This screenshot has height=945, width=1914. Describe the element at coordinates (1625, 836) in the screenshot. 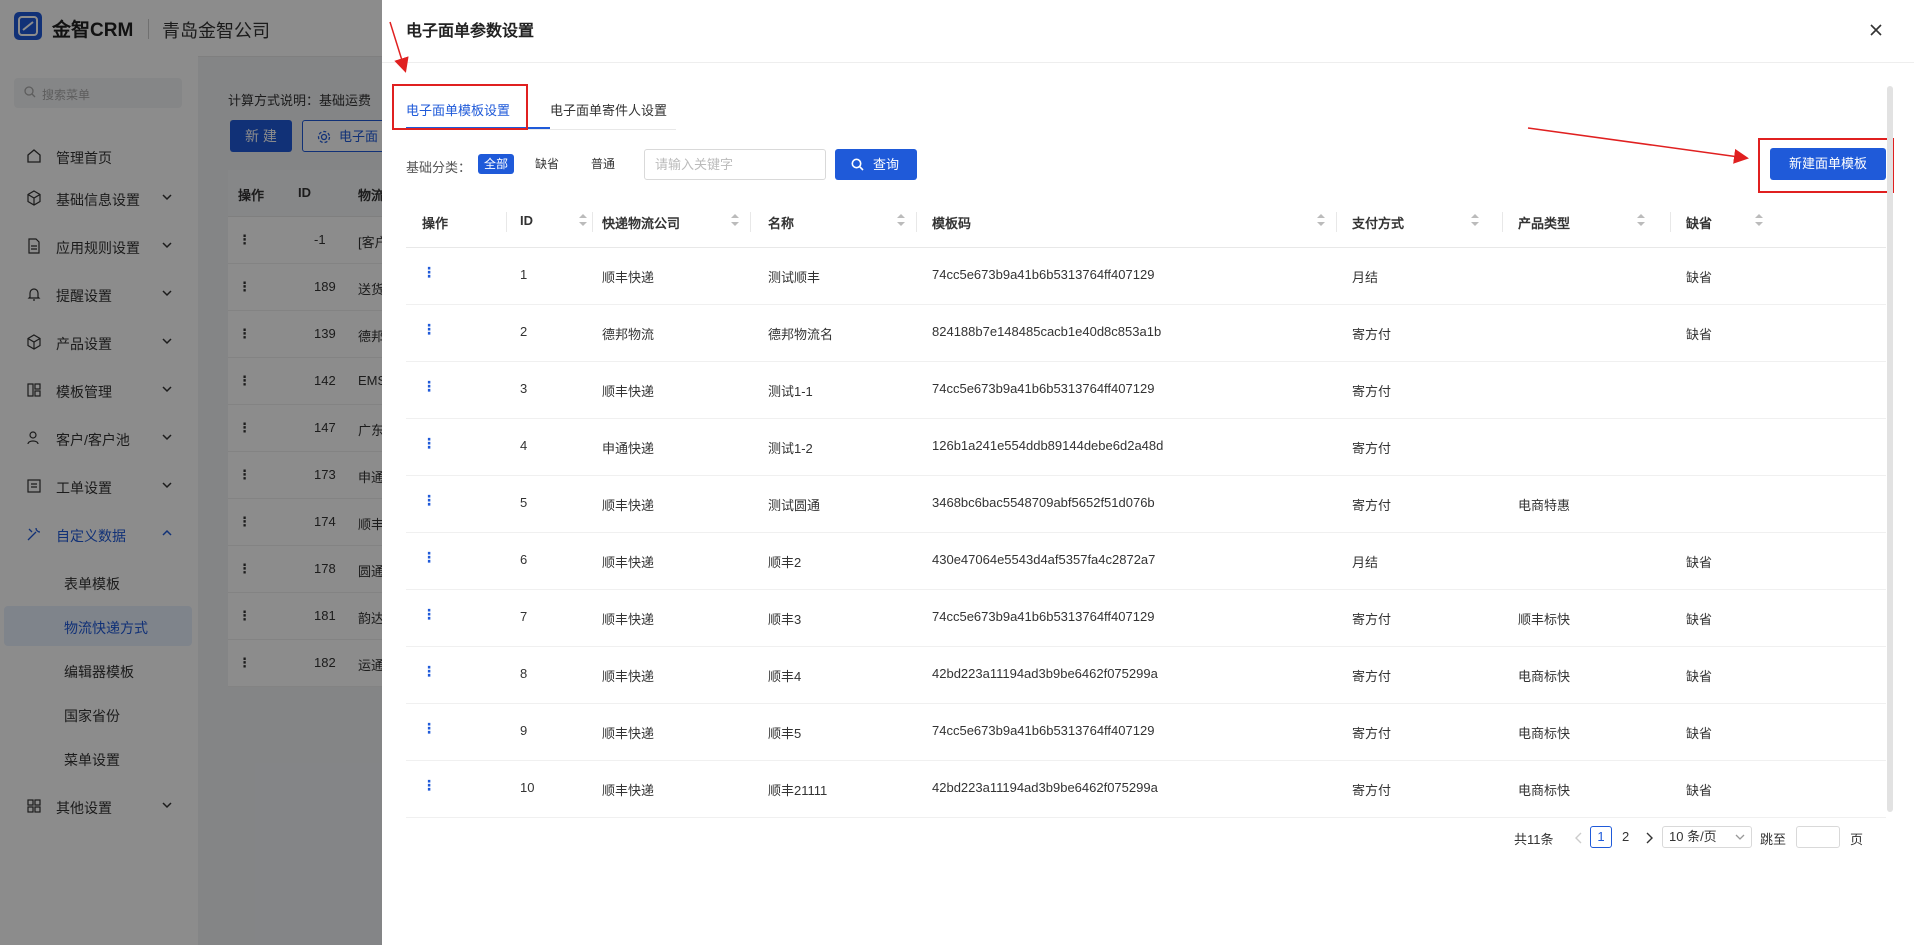

I see `pagination-page-2: 2` at that location.